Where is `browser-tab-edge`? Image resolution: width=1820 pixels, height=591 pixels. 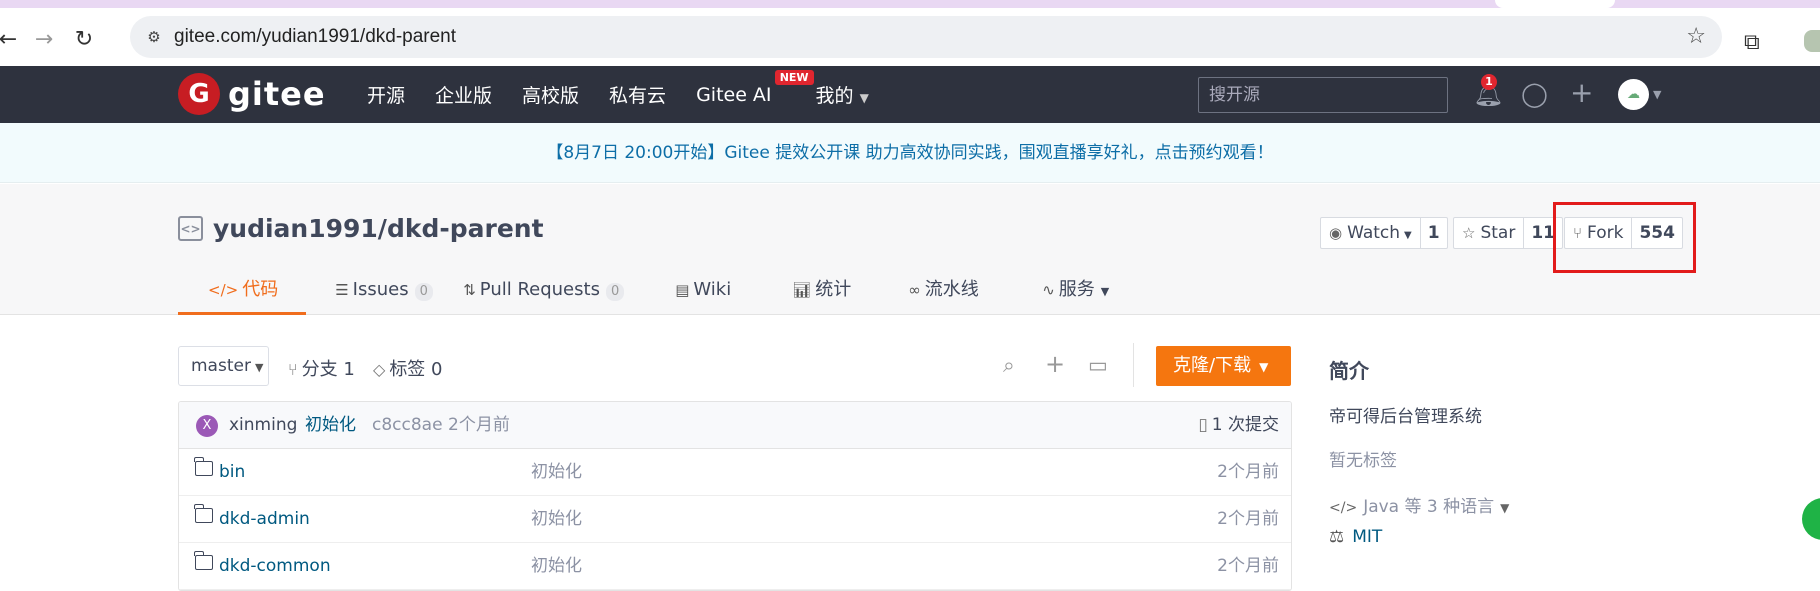
browser-tab-edge is located at coordinates (1555, 4).